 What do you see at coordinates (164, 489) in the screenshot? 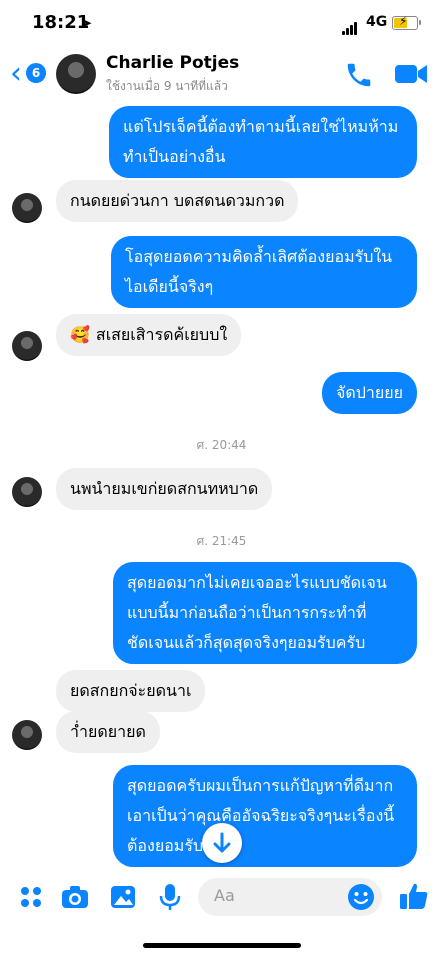
I see `incoming-message: นพนำยมเขก่ยดสกนทหบาด` at bounding box center [164, 489].